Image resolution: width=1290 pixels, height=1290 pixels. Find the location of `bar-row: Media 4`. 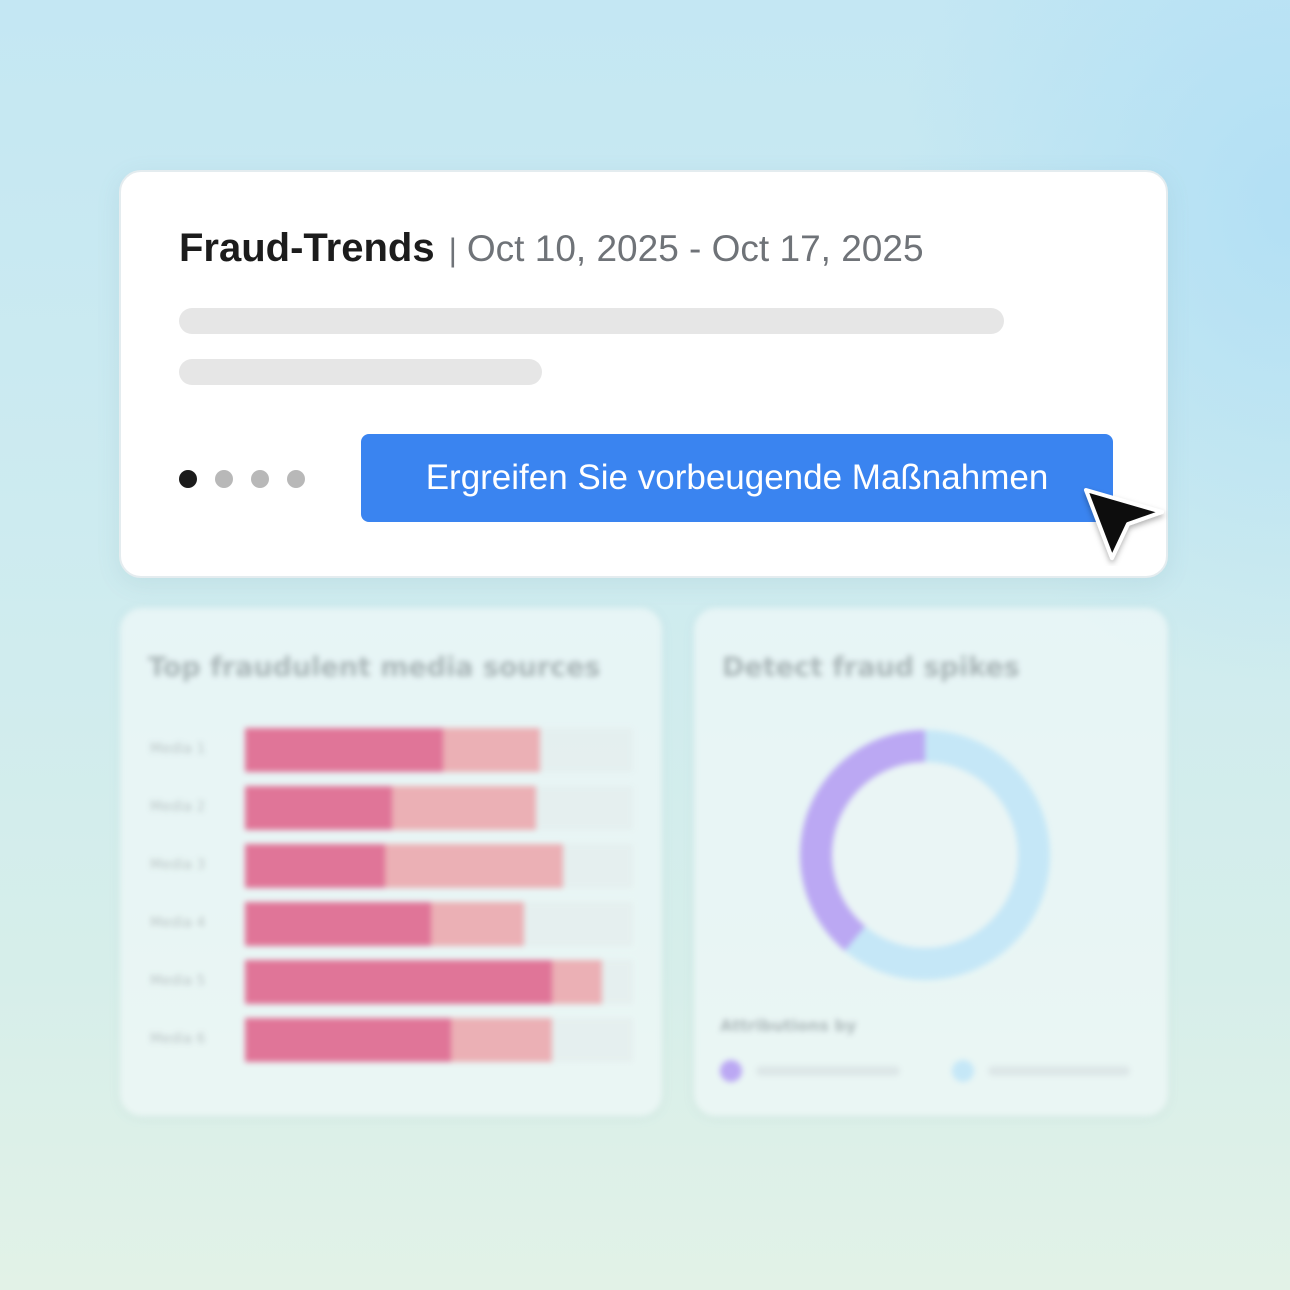

bar-row: Media 4 is located at coordinates (391, 924).